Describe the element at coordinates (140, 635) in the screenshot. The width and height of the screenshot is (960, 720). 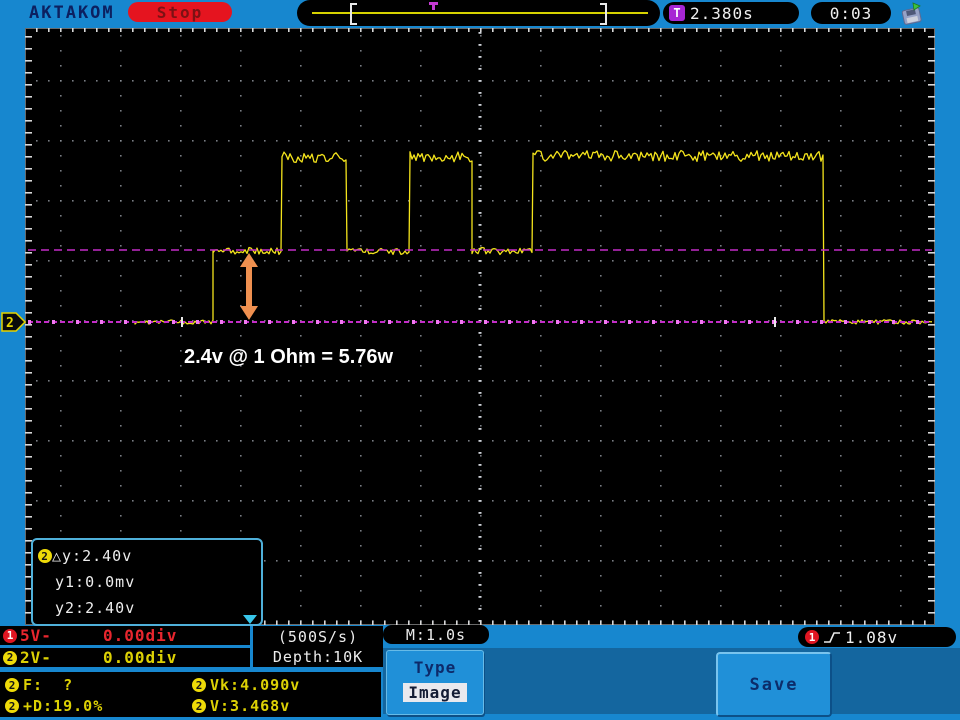
I see `channel1-offset: 0.00div` at that location.